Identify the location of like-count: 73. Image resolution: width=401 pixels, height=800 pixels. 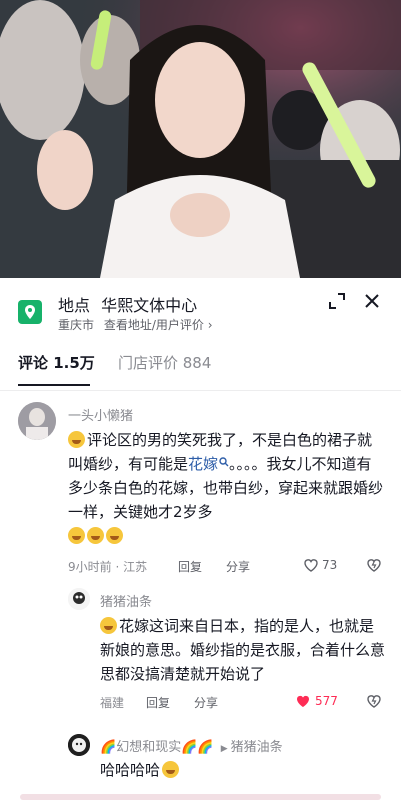
(330, 565).